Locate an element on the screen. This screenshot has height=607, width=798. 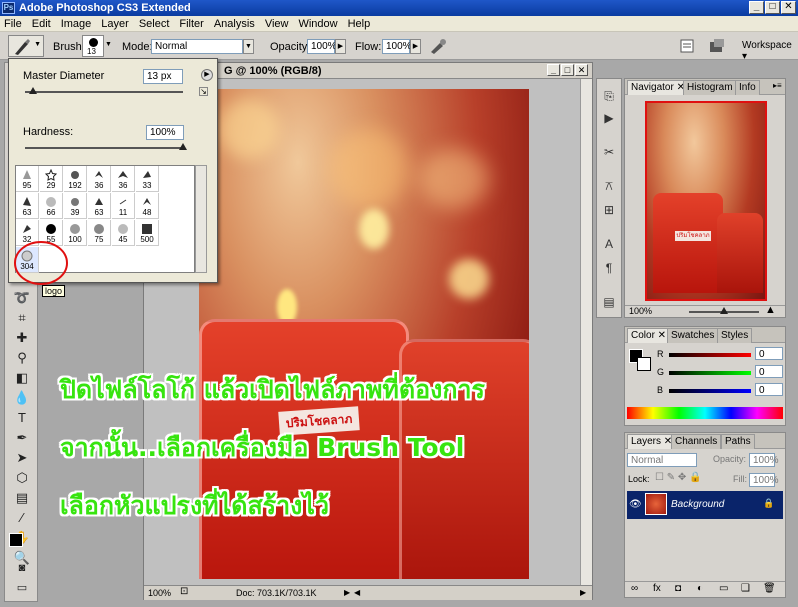
brush-grid-scrollbar is located at coordinates (201, 219).